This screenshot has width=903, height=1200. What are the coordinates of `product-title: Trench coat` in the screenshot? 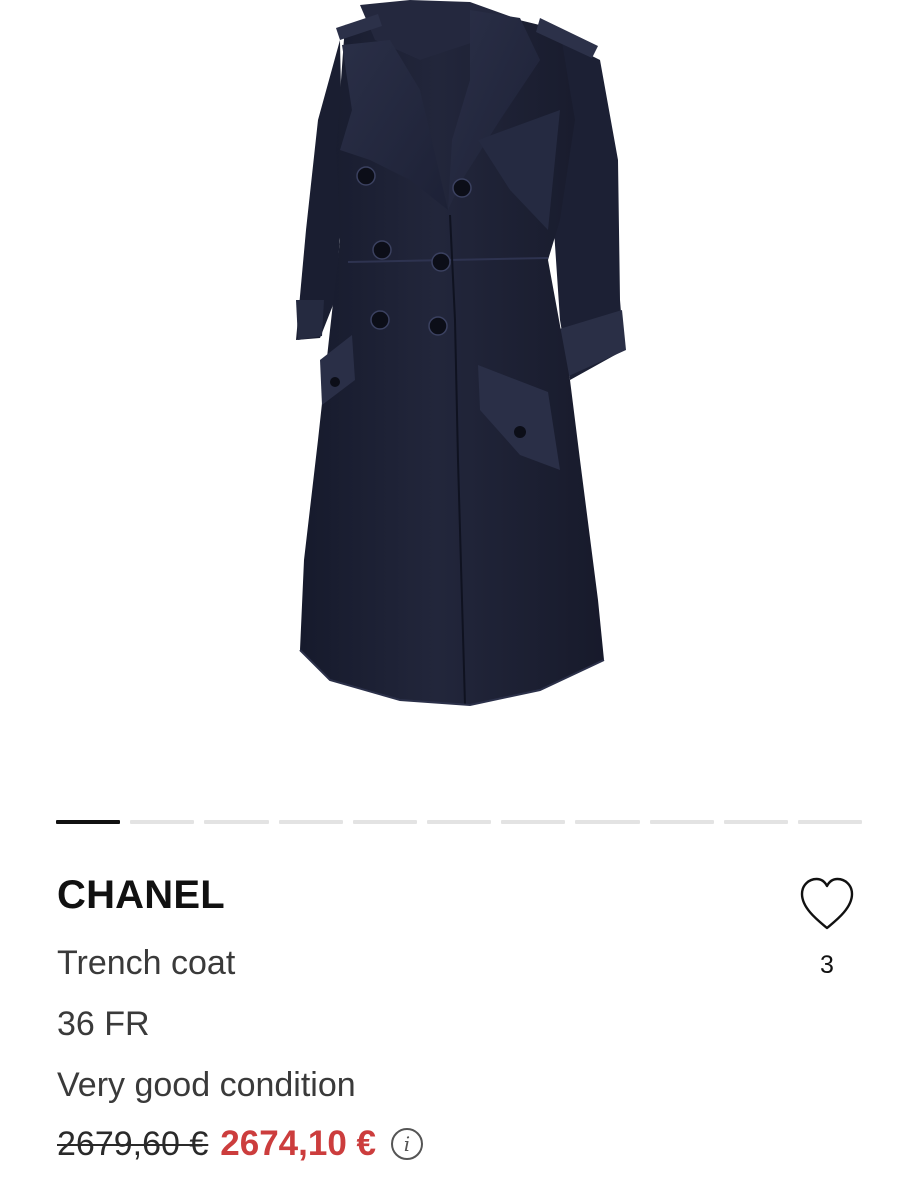 It's located at (146, 963).